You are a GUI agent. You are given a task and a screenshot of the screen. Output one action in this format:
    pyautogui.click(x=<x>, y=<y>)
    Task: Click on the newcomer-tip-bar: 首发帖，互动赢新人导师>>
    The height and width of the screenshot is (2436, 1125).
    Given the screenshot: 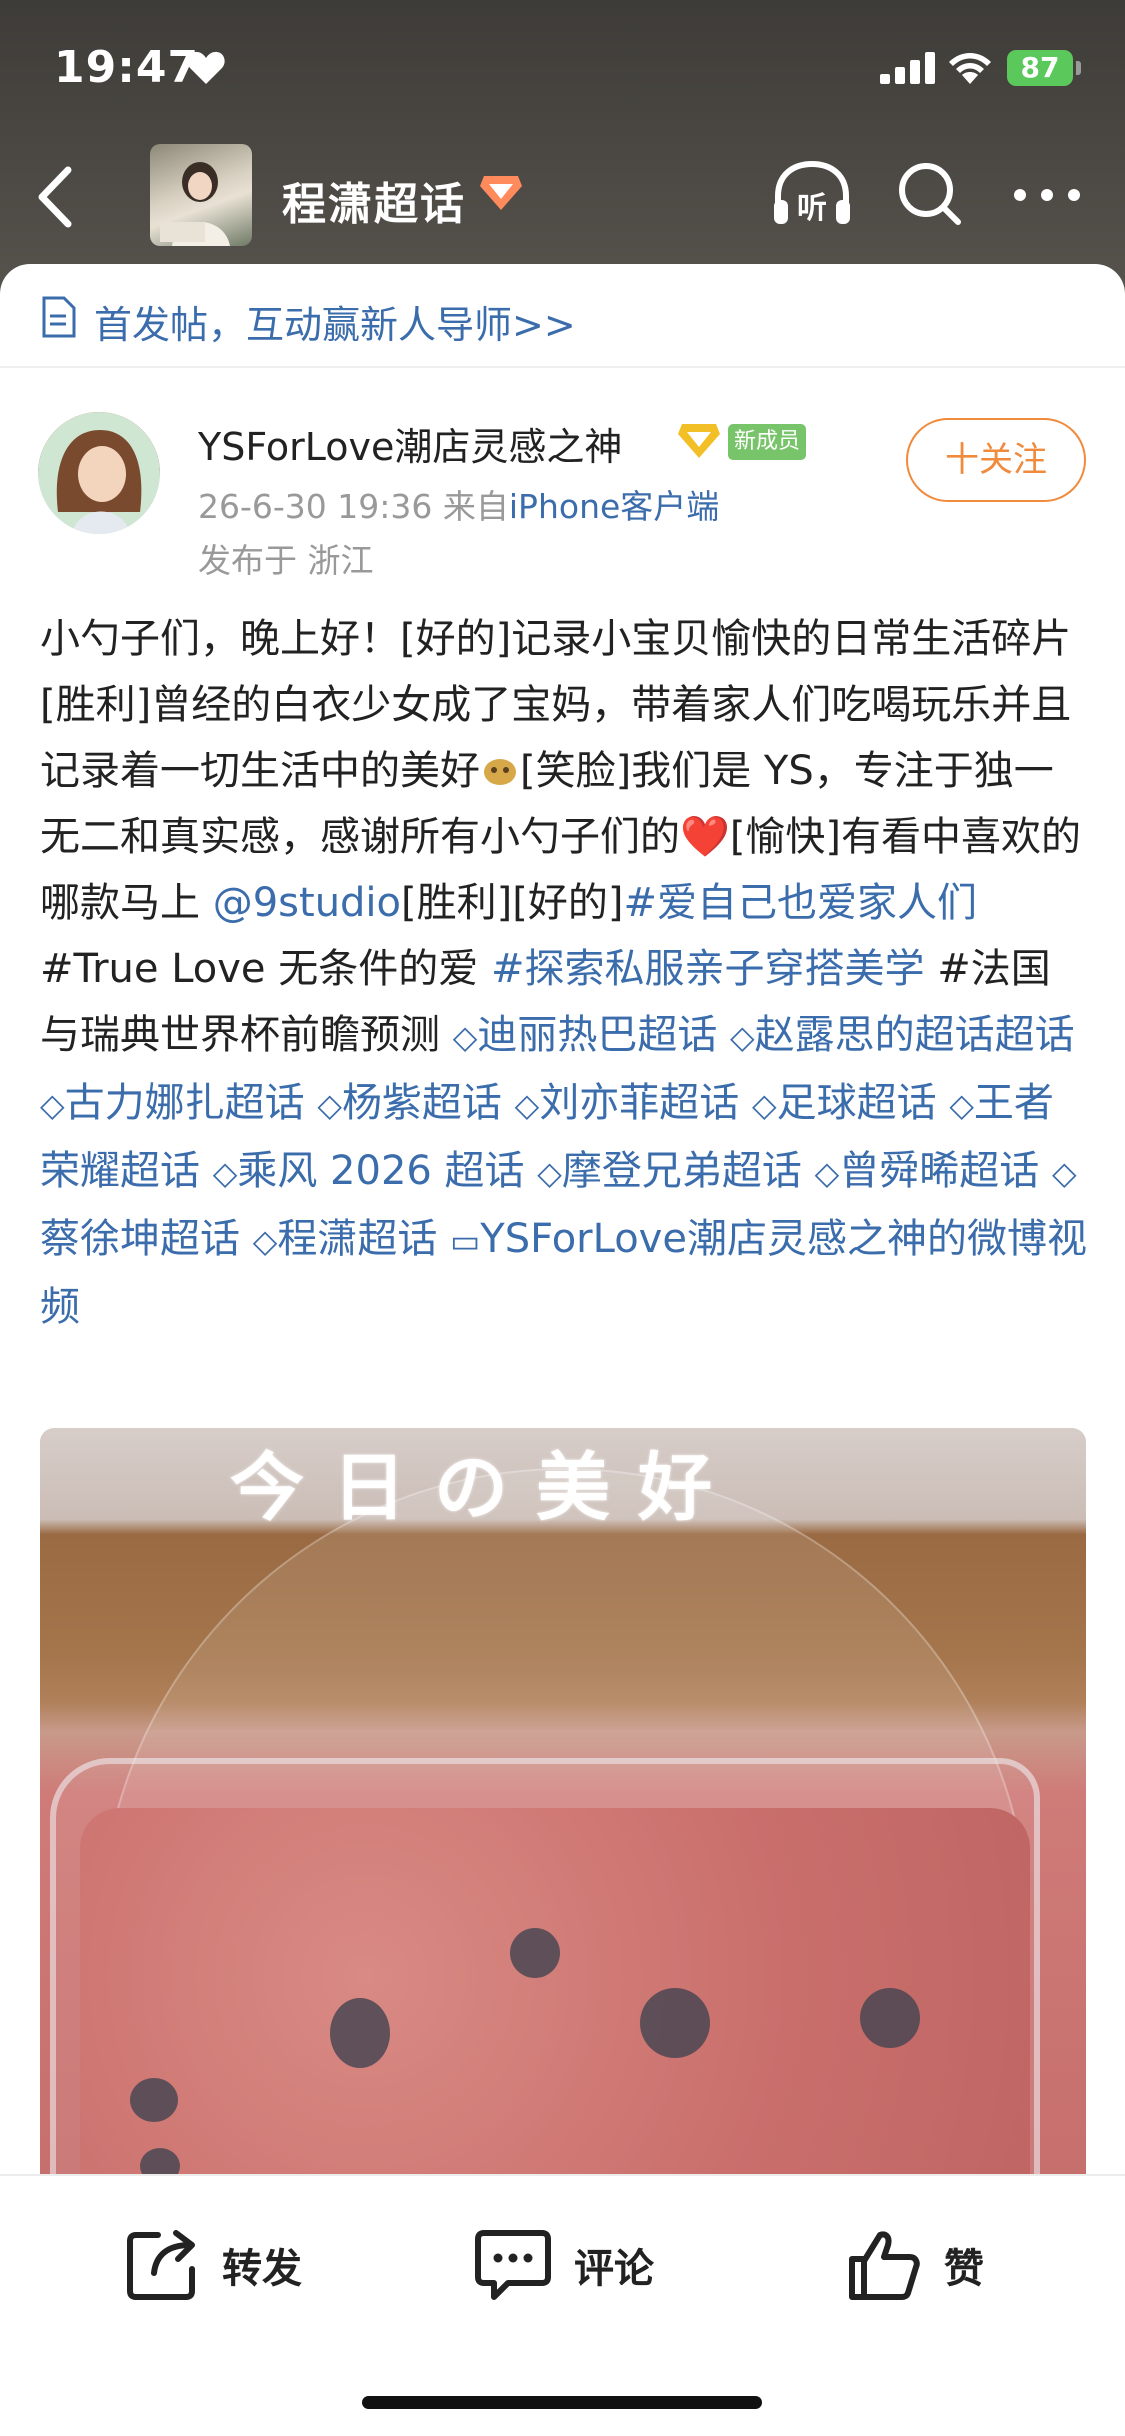 What is the action you would take?
    pyautogui.click(x=562, y=316)
    